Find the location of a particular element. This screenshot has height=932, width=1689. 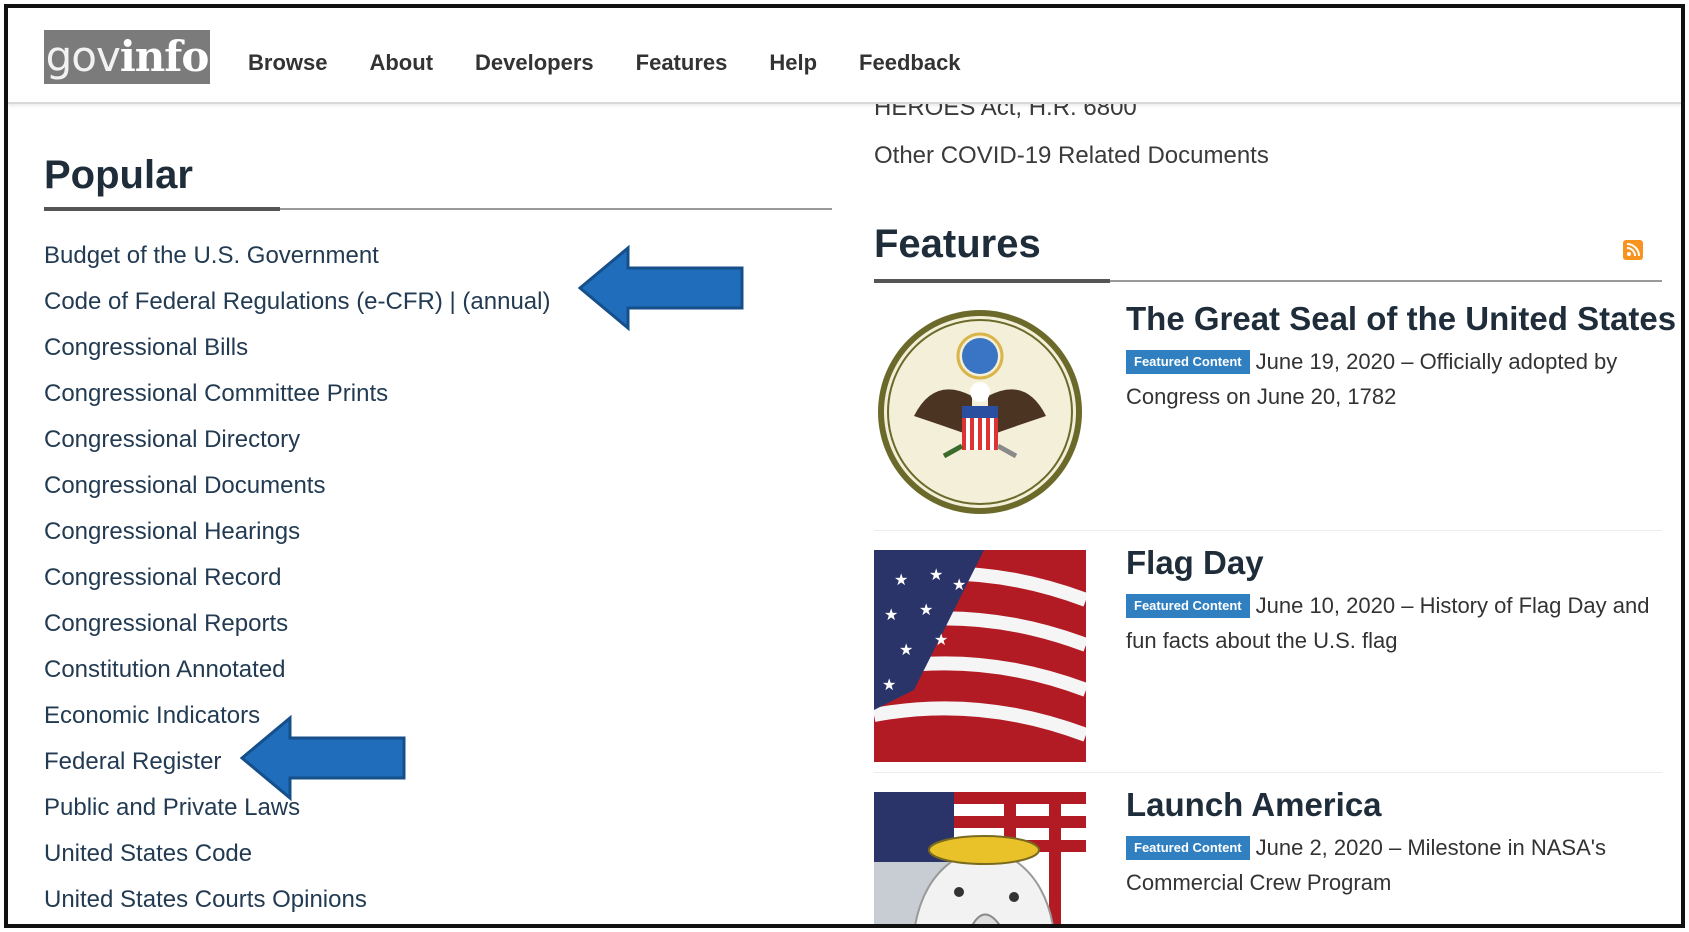

arrow-annotation-federal-register is located at coordinates (323, 758).